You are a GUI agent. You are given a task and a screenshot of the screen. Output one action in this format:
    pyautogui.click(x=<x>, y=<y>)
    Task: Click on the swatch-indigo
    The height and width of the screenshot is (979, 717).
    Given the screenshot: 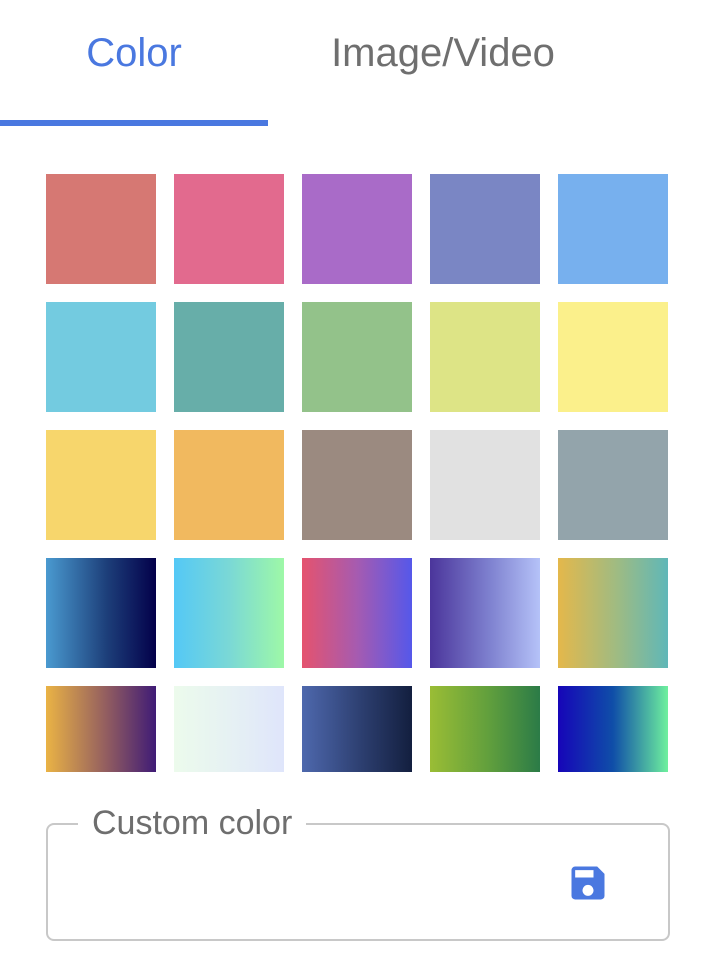 What is the action you would take?
    pyautogui.click(x=485, y=229)
    